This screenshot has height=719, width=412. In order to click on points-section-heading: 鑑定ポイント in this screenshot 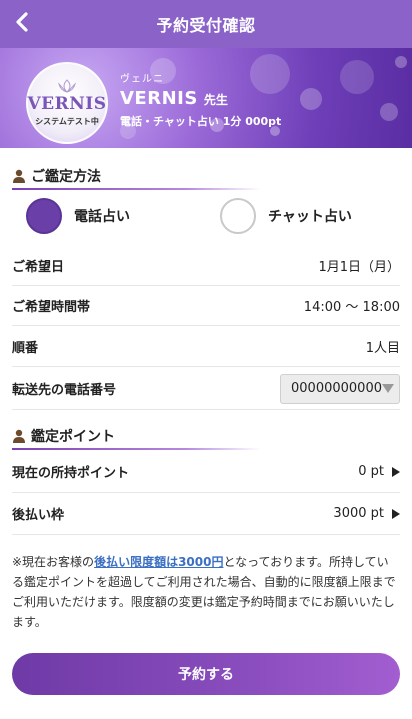, I will do `click(136, 437)`.